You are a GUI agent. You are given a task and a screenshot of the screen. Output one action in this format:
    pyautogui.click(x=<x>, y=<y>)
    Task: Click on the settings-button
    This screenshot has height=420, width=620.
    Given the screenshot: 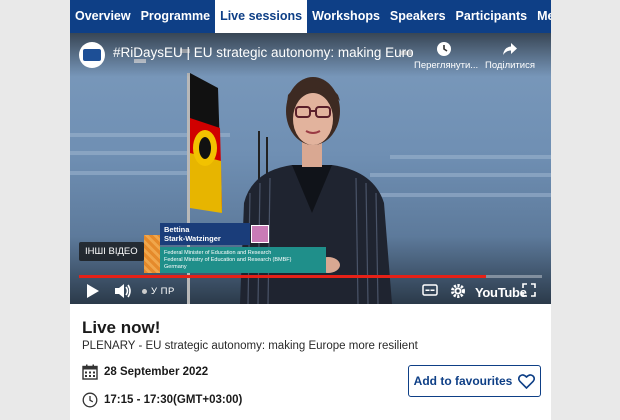 What is the action you would take?
    pyautogui.click(x=458, y=293)
    